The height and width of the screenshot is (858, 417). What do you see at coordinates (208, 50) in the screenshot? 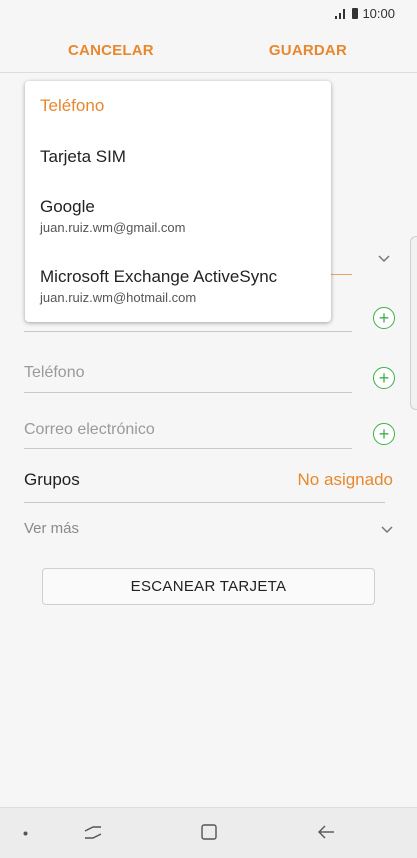
I see `action-bar: CANCELAR GUARDAR` at bounding box center [208, 50].